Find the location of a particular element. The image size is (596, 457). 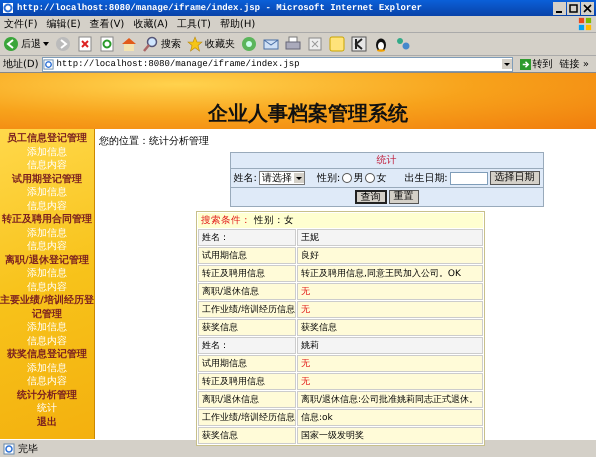

sidebar-heading: 主要业绩/培训经历登记管理 is located at coordinates (47, 307).